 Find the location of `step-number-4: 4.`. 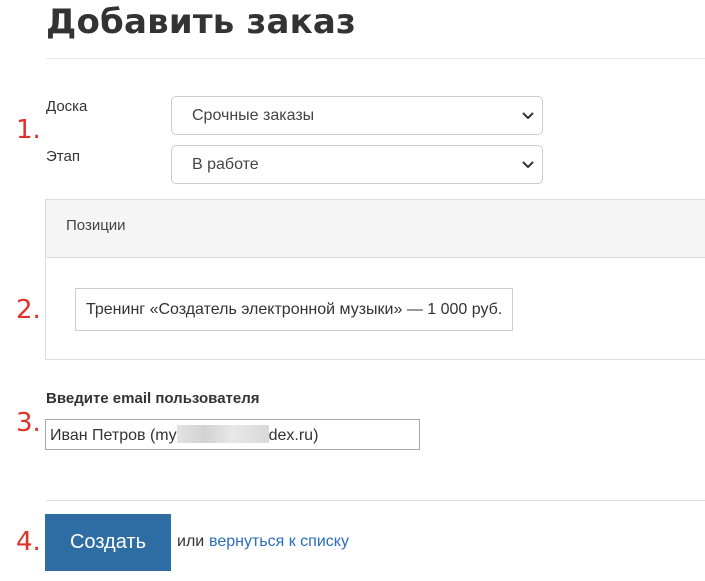

step-number-4: 4. is located at coordinates (28, 542).